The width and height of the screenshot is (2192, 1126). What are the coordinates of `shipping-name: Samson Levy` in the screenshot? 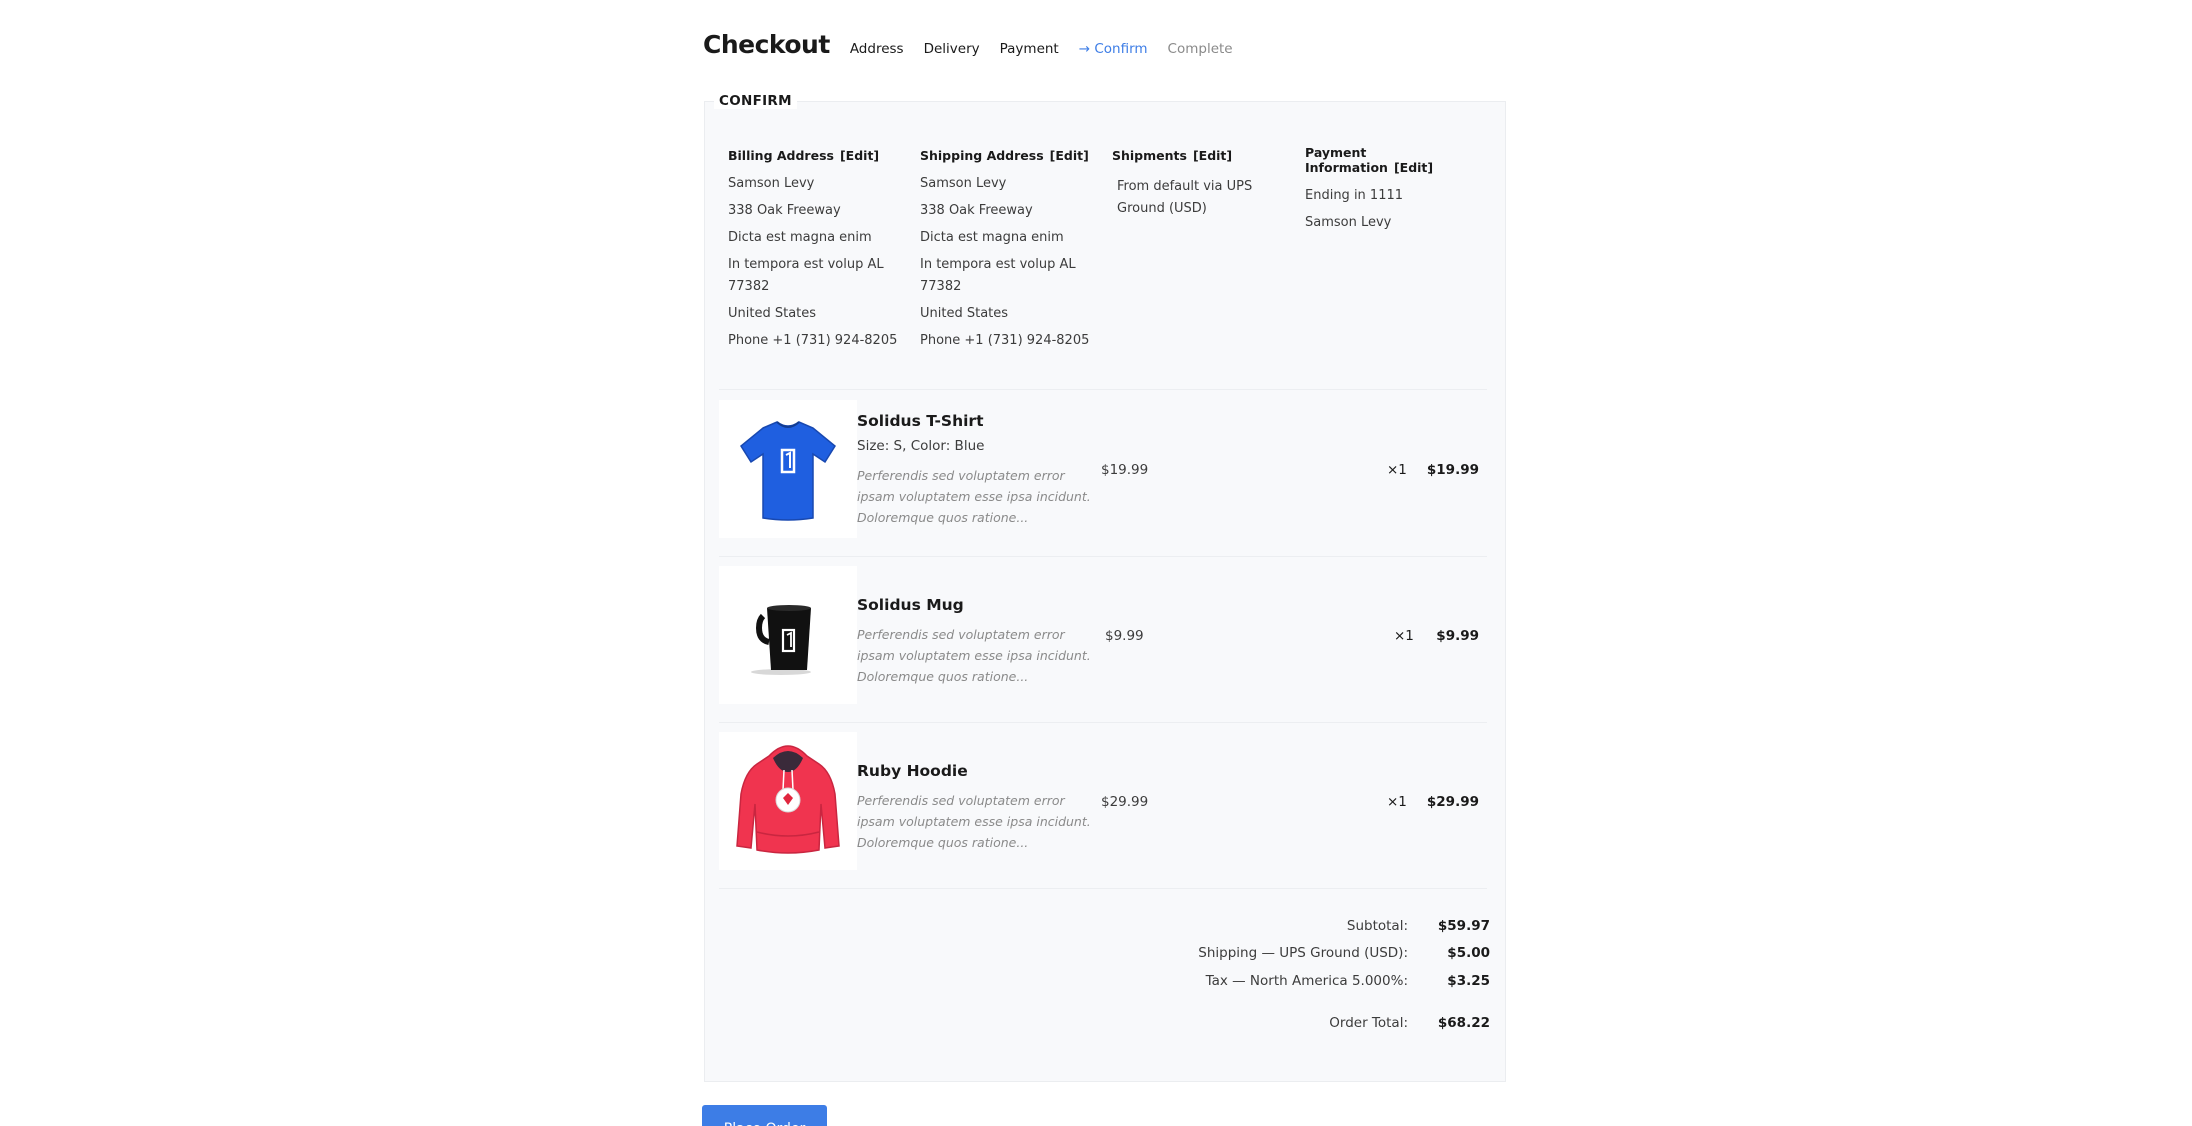 It's located at (963, 183).